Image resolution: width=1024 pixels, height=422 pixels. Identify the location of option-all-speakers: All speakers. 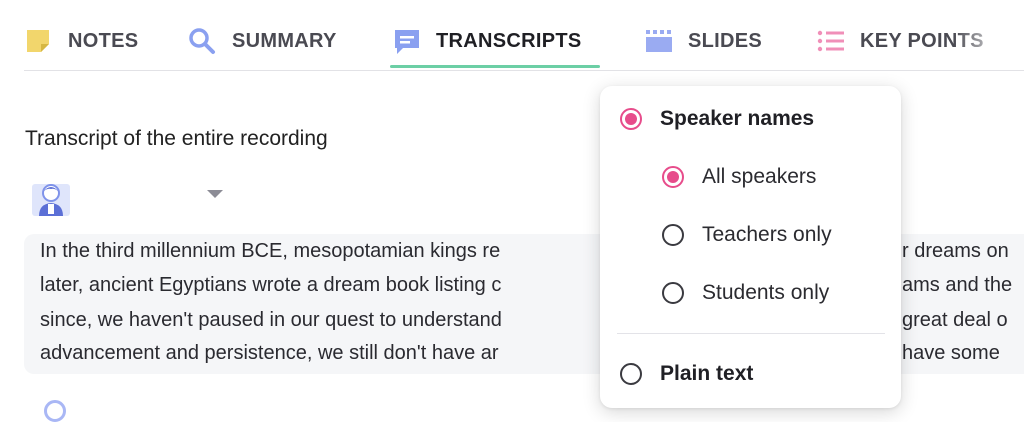
(739, 177).